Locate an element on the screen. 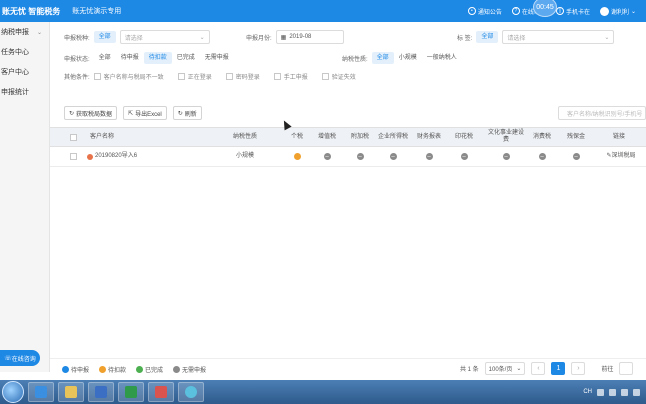 Image resolution: width=646 pixels, height=404 pixels. month-picker: ▦ 2019-08 is located at coordinates (309, 37).